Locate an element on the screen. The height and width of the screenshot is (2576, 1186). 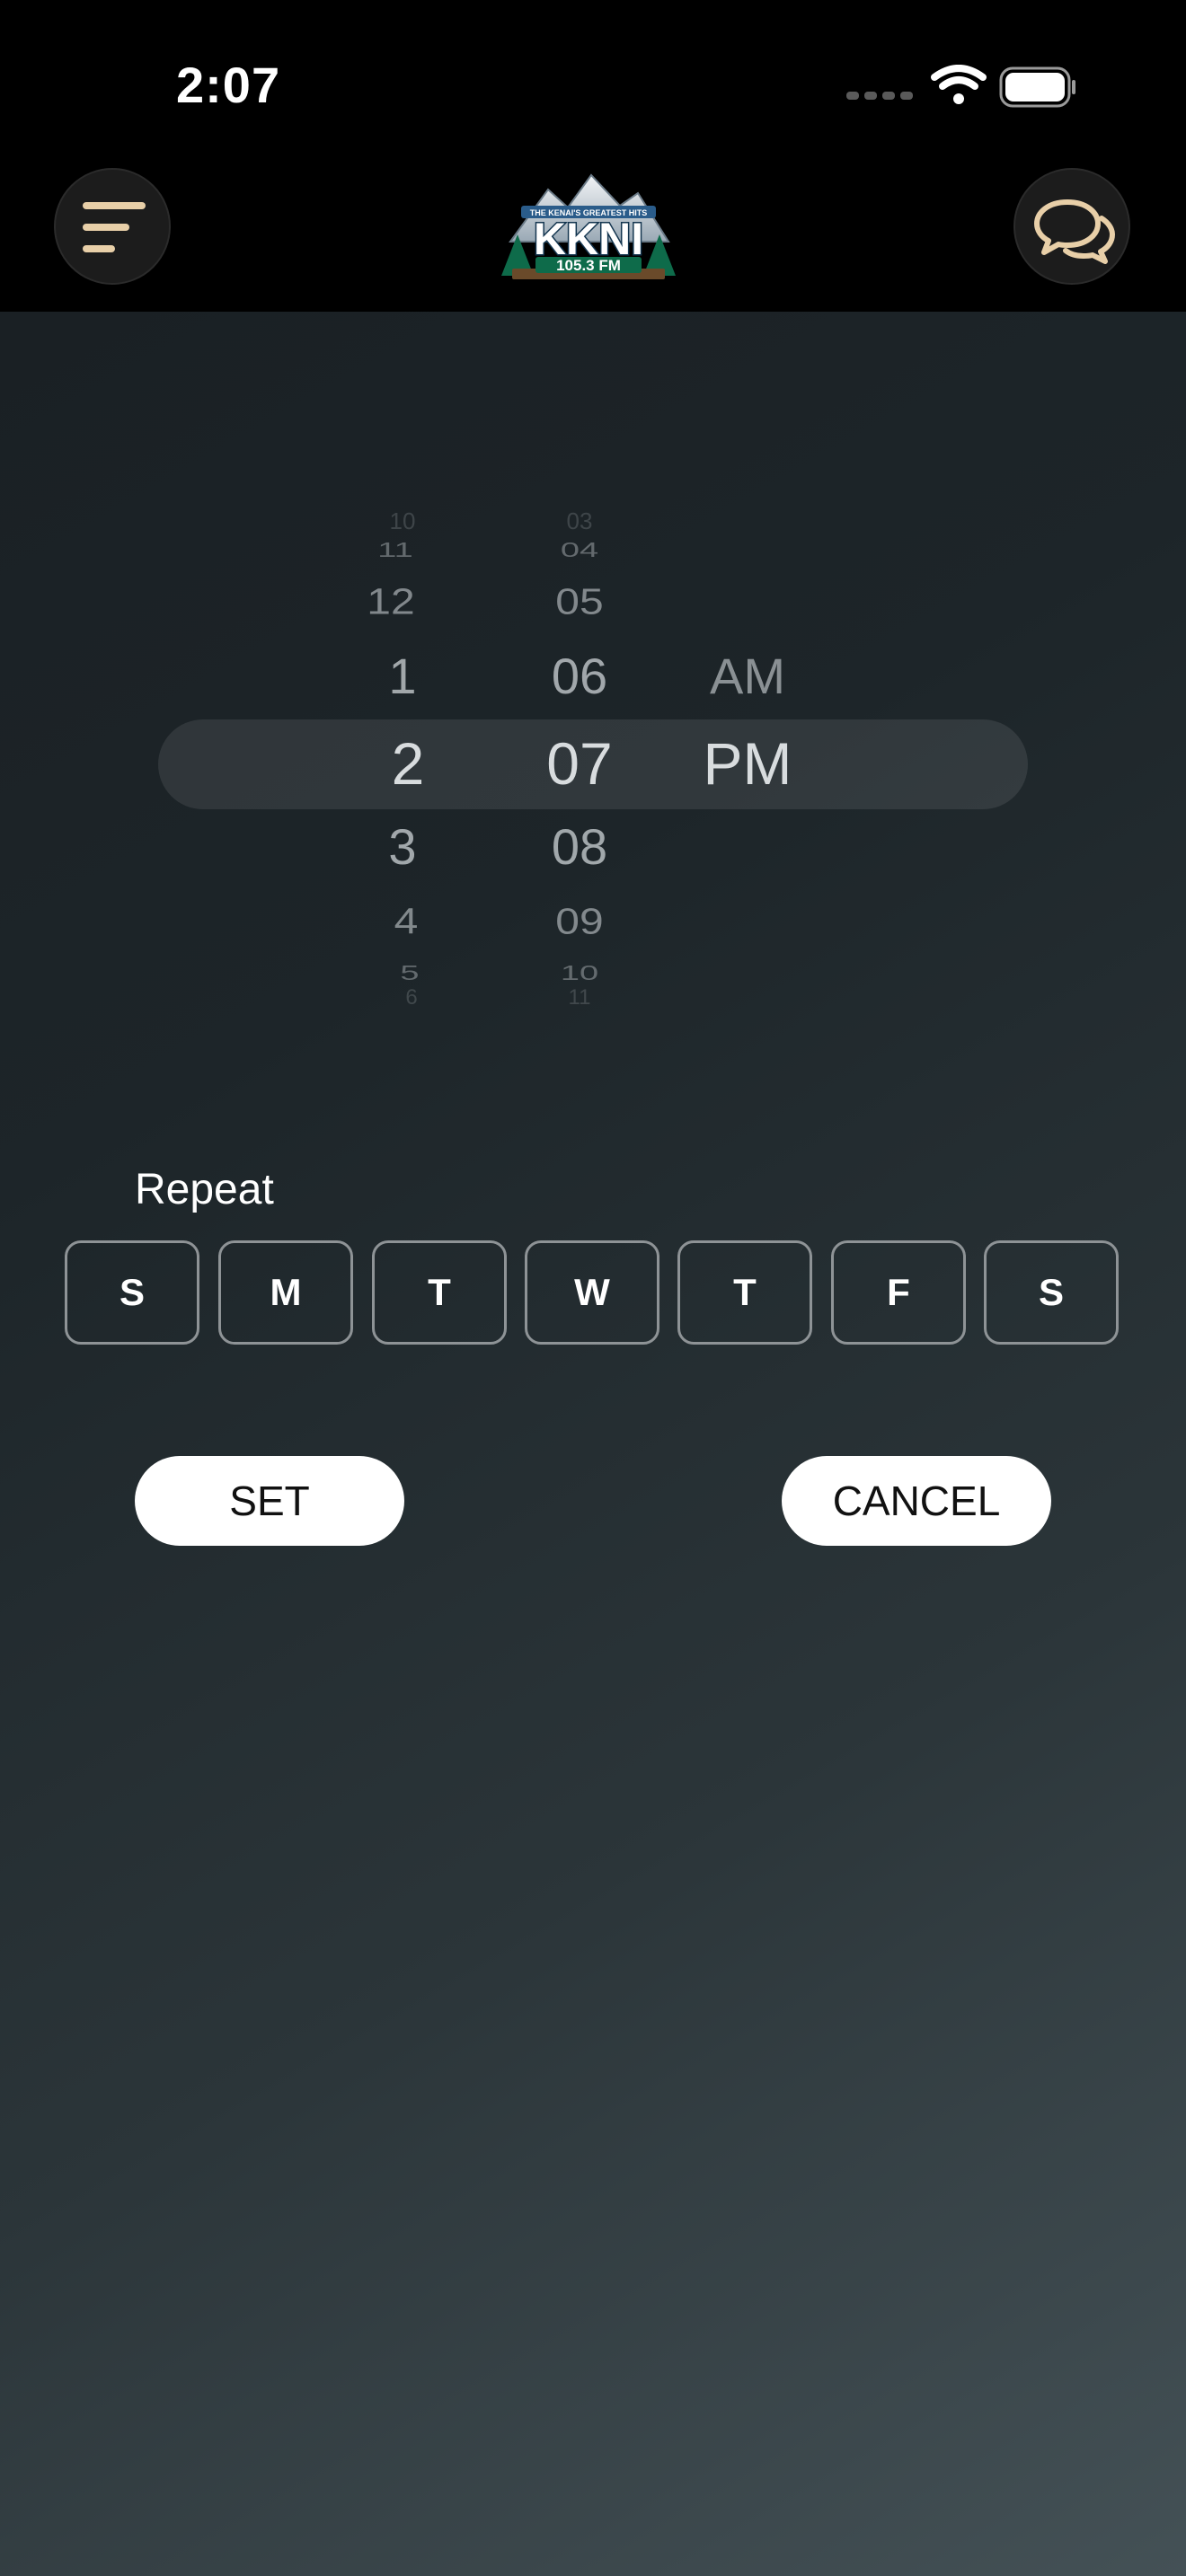
station-logo: THE KENAI'S GREATEST HITS KKNI 105.3 FM is located at coordinates (588, 227).